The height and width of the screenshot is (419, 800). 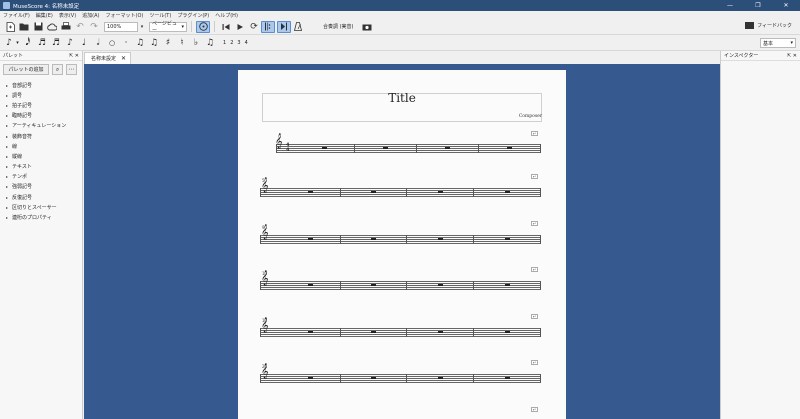 What do you see at coordinates (758, 5) in the screenshot?
I see `maximize-button: ❐` at bounding box center [758, 5].